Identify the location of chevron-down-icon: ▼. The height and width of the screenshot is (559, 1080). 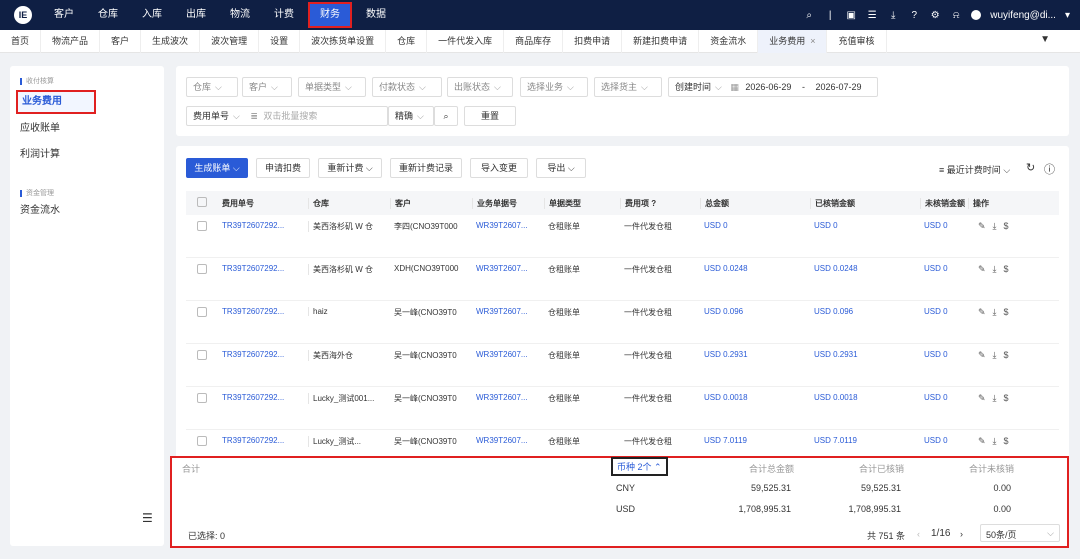
(1045, 39).